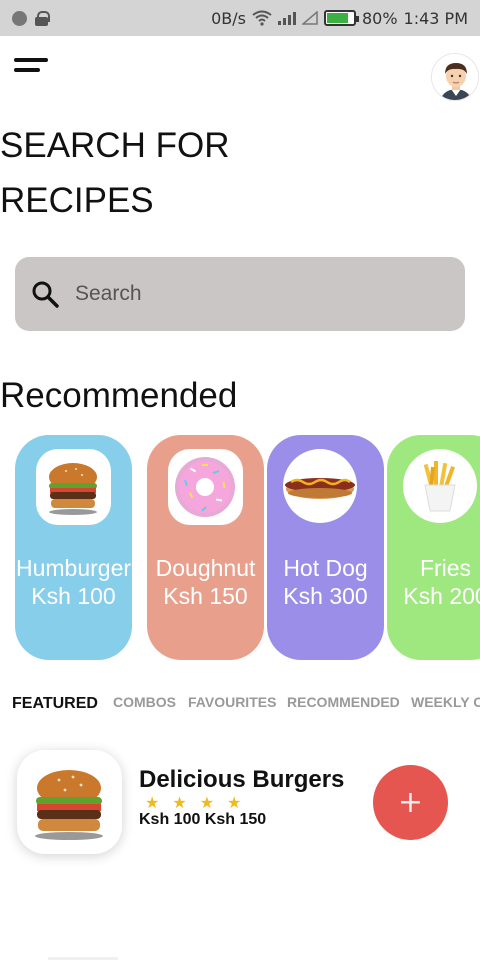 Image resolution: width=480 pixels, height=960 pixels. Describe the element at coordinates (202, 820) in the screenshot. I see `featured-prices: Ksh 100 Ksh 150` at that location.